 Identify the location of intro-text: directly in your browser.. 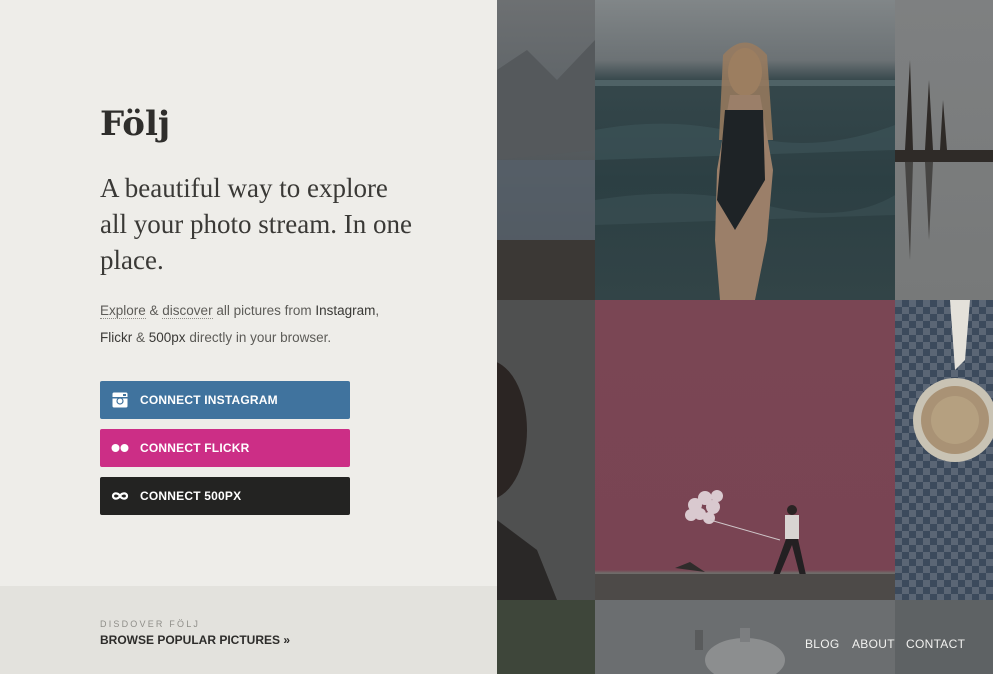
(258, 337).